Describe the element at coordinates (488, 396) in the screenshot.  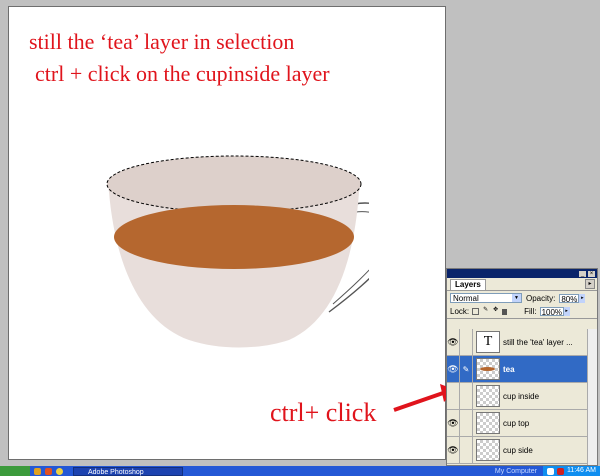
I see `cup-inside-thumbnail` at that location.